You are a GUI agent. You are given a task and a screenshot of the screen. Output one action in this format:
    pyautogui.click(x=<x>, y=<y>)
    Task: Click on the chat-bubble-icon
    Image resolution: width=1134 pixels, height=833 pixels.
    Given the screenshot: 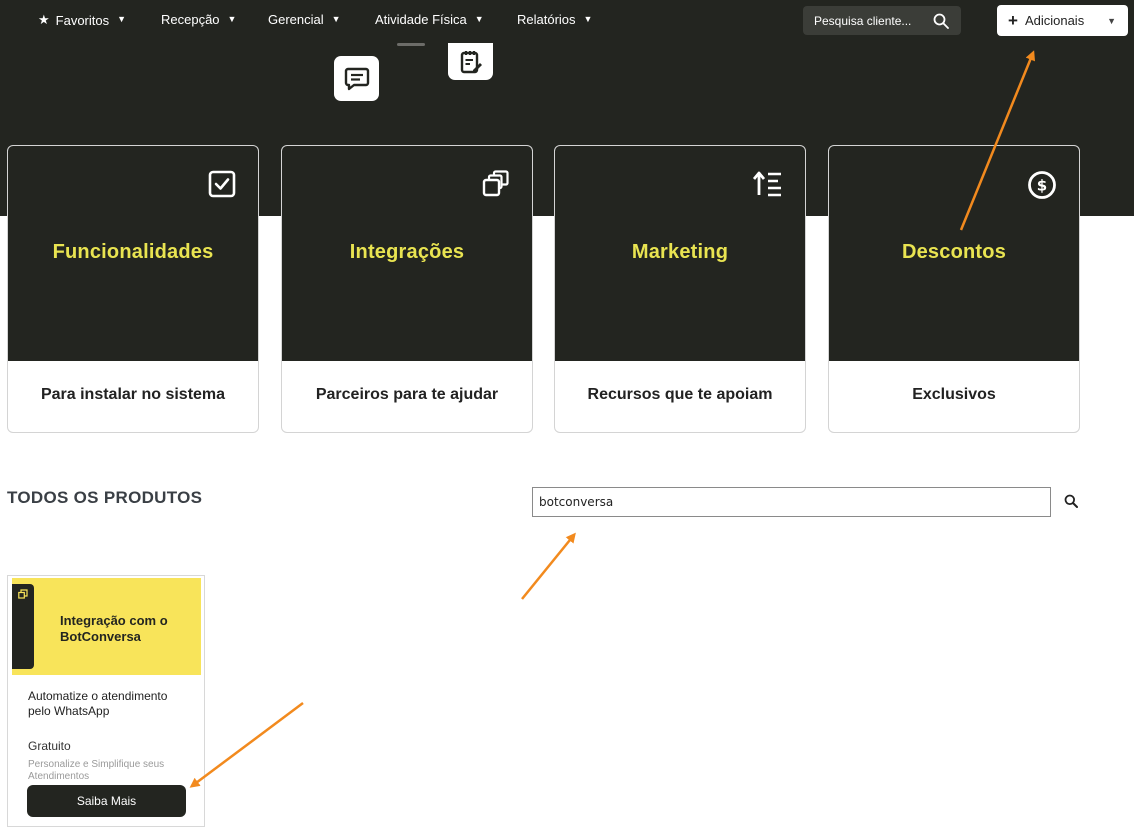 What is the action you would take?
    pyautogui.click(x=356, y=78)
    